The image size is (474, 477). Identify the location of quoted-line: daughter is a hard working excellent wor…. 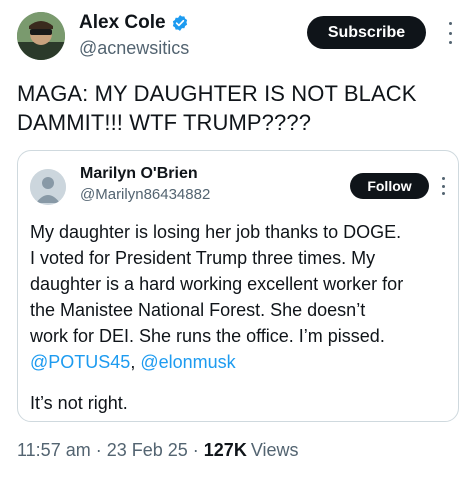
(217, 284).